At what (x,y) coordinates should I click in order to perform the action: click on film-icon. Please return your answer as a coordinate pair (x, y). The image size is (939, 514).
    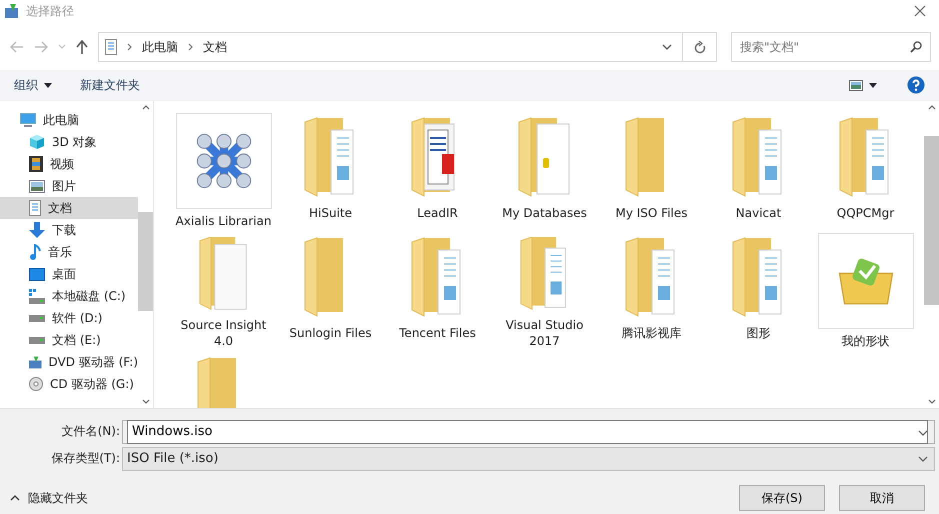
    Looking at the image, I should click on (36, 164).